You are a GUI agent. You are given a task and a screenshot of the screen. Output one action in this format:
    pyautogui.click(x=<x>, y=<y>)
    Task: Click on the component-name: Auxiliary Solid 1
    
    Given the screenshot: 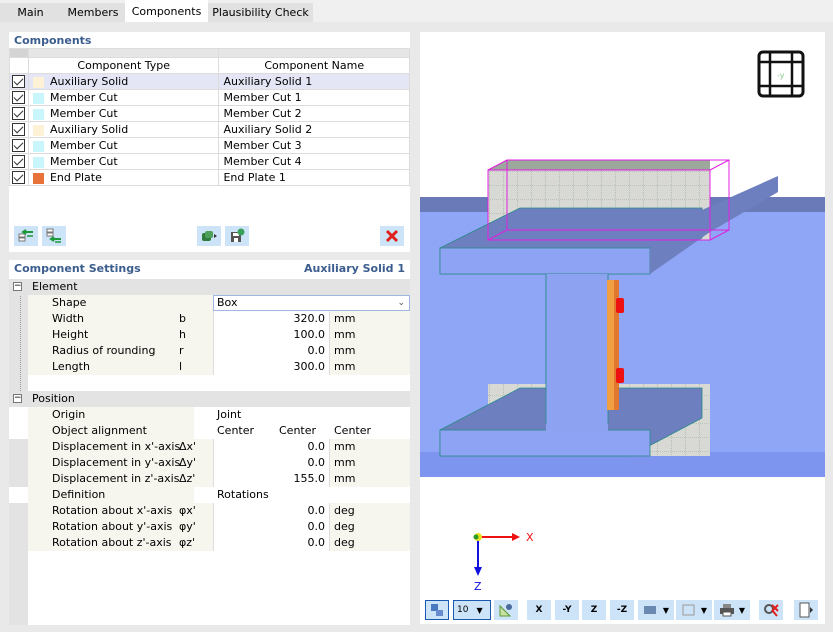 What is the action you would take?
    pyautogui.click(x=314, y=81)
    